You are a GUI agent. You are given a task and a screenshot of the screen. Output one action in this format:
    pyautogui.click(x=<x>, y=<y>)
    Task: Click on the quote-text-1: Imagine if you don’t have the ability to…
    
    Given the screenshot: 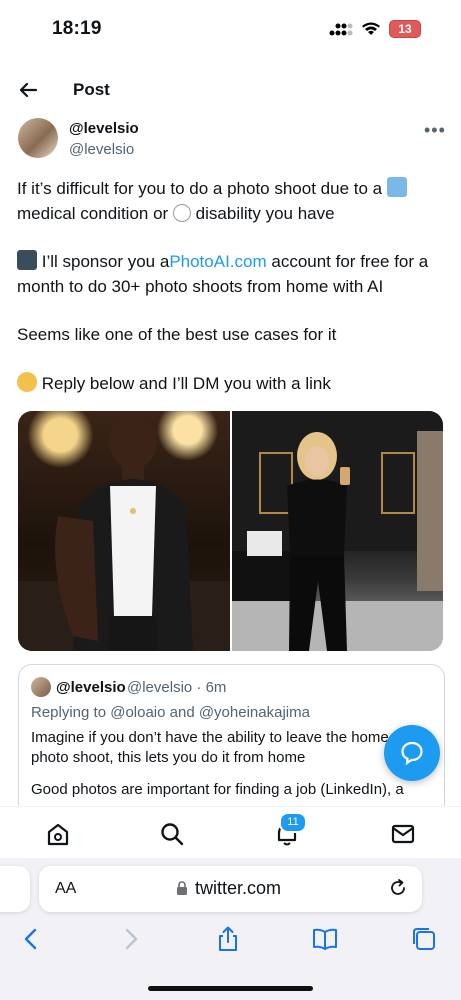 What is the action you would take?
    pyautogui.click(x=227, y=747)
    